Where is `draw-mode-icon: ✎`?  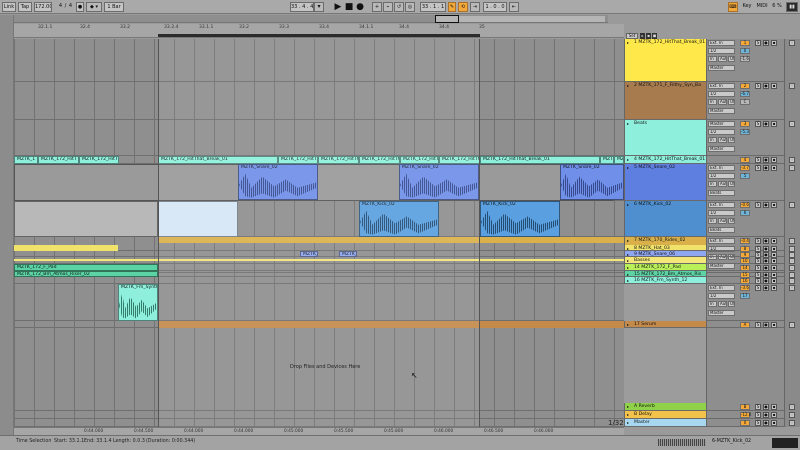 draw-mode-icon: ✎ is located at coordinates (452, 7).